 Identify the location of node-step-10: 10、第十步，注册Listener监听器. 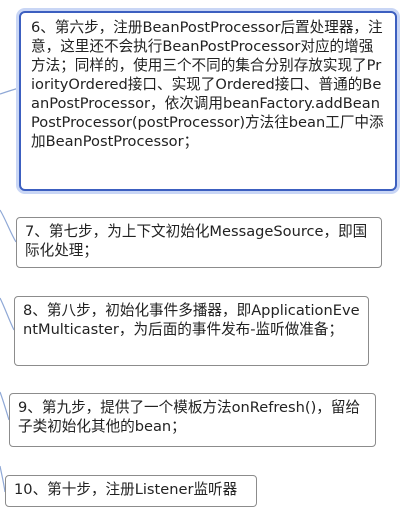
(131, 491).